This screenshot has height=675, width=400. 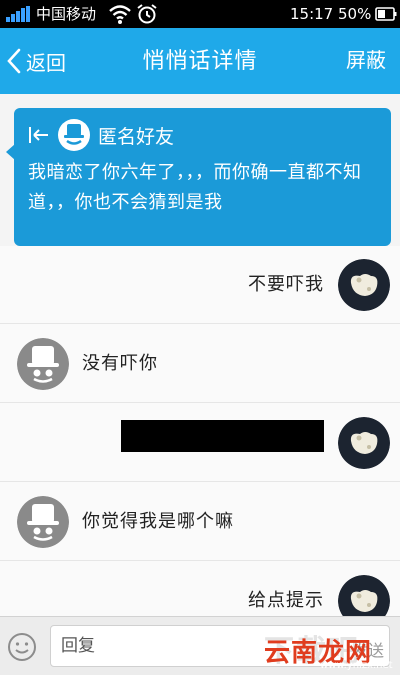 What do you see at coordinates (120, 14) in the screenshot?
I see `wifi-icon` at bounding box center [120, 14].